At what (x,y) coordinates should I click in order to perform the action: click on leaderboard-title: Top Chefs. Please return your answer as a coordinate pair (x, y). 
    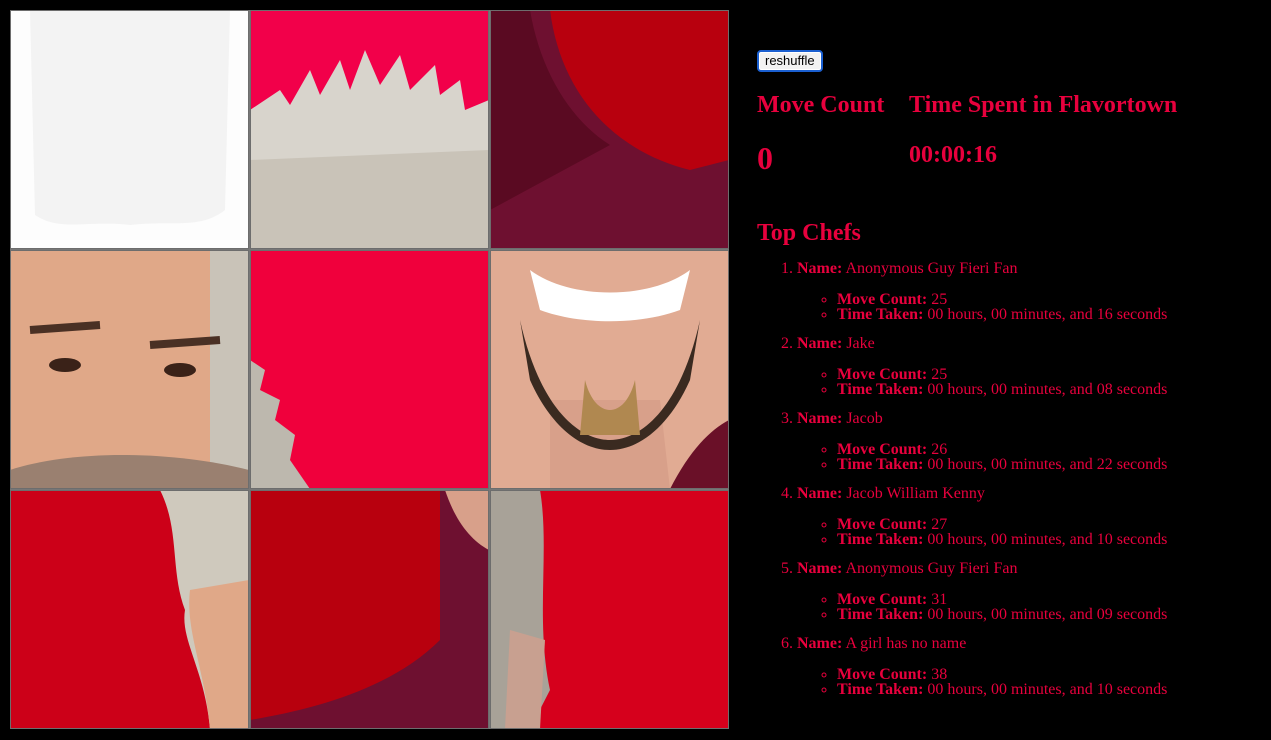
    Looking at the image, I should click on (809, 233).